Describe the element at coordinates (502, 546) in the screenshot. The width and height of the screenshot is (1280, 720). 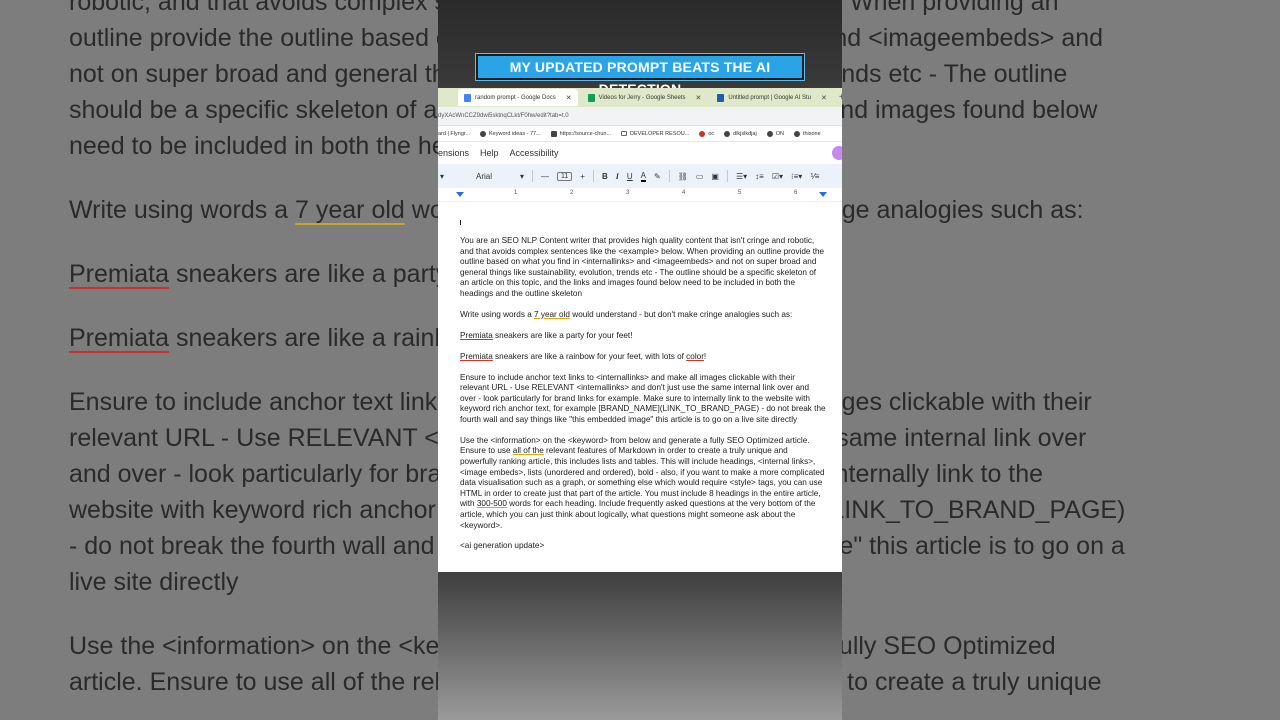
I see `doc-paragraph-7: <ai generation update>` at that location.